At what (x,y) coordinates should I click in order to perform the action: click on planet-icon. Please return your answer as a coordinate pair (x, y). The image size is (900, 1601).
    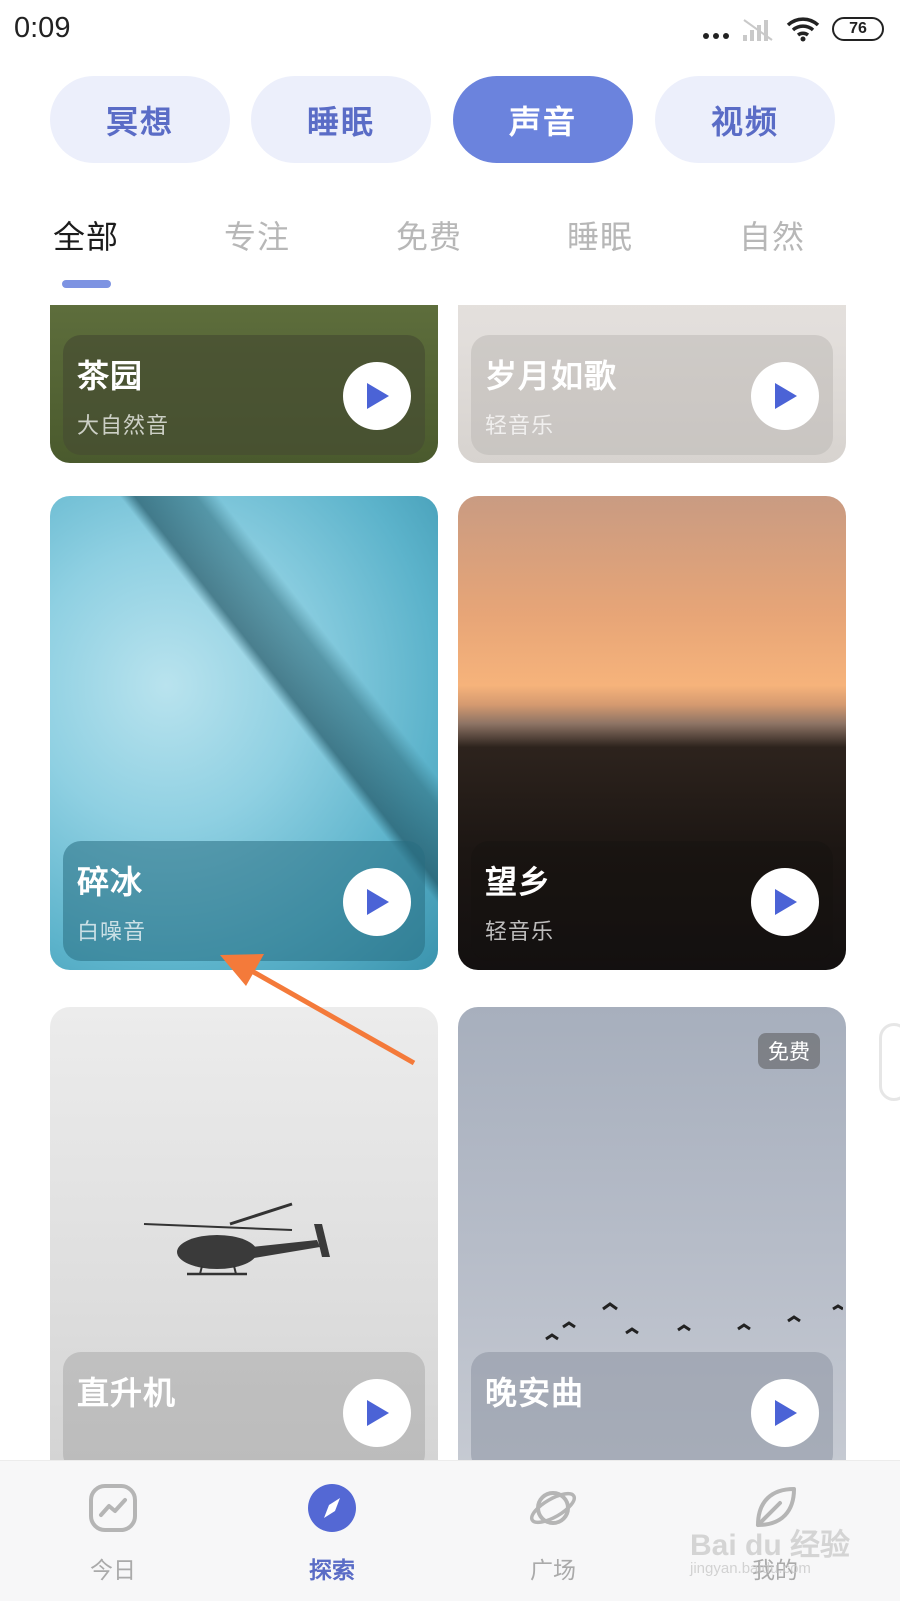
    Looking at the image, I should click on (553, 1508).